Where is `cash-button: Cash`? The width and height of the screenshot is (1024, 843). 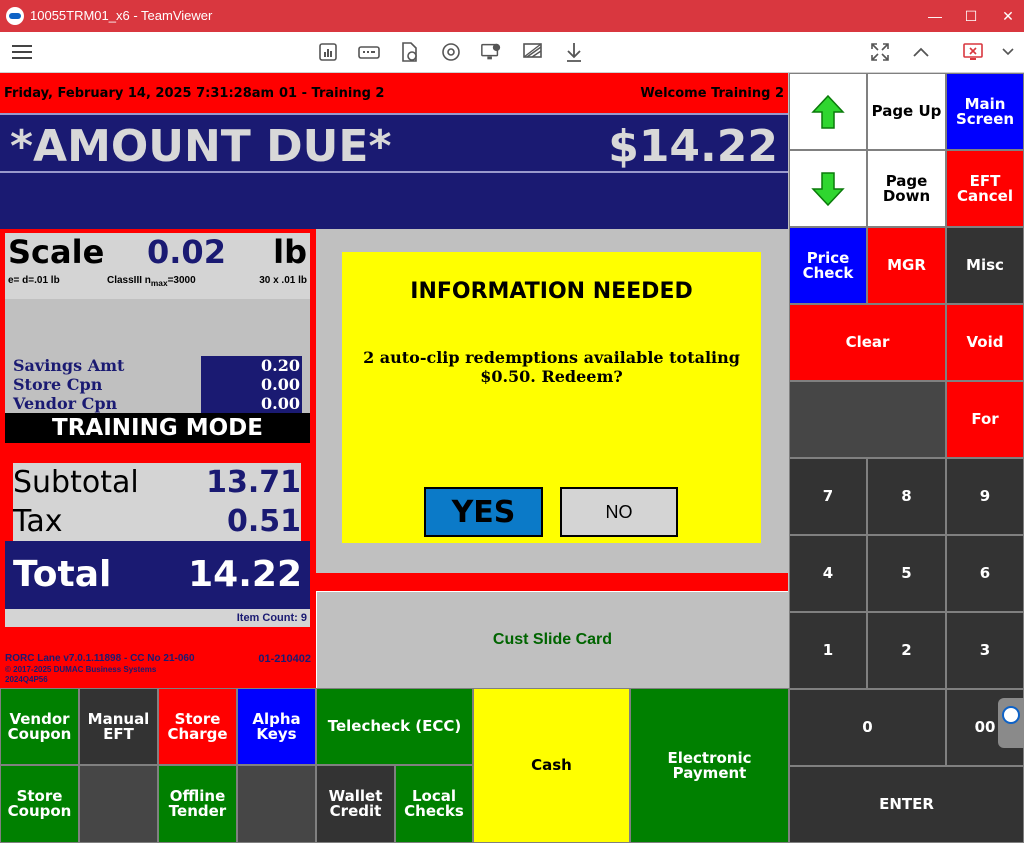 cash-button: Cash is located at coordinates (551, 765).